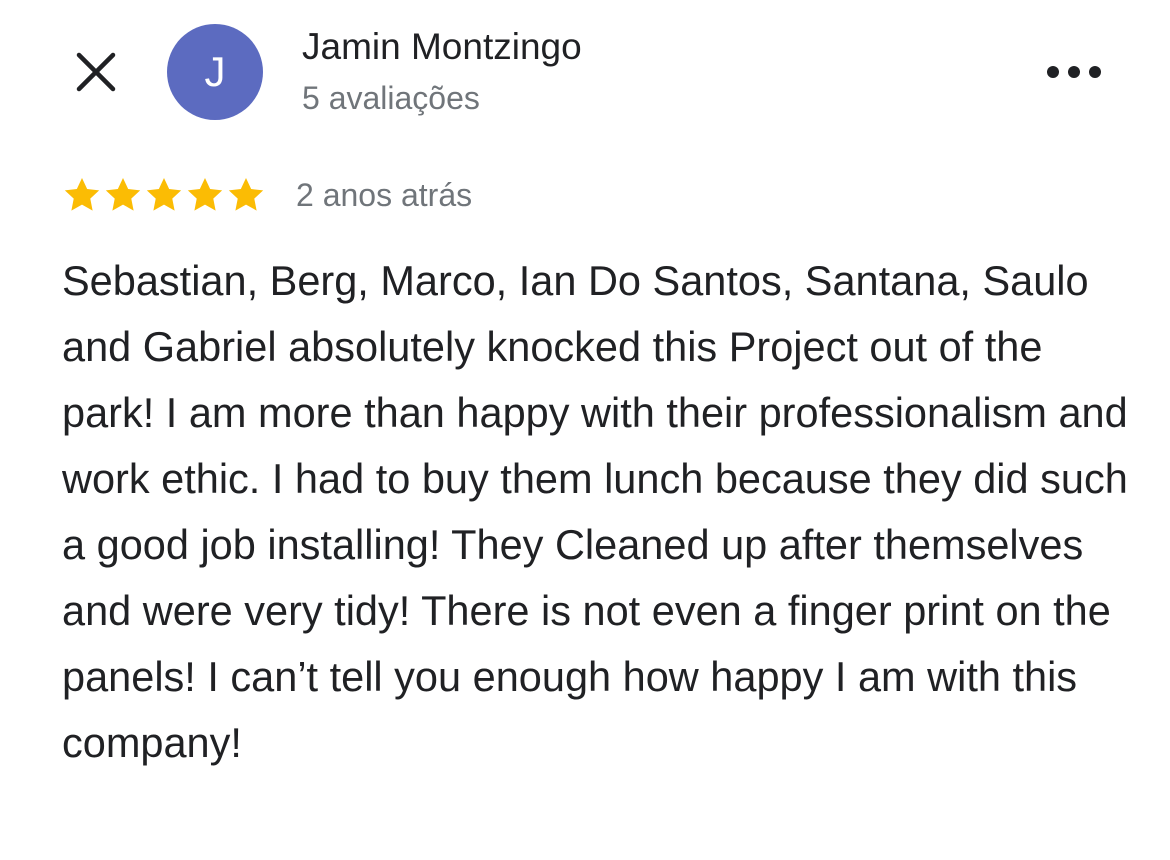 The width and height of the screenshot is (1170, 860). What do you see at coordinates (384, 194) in the screenshot?
I see `review-time: 2 anos atrás` at bounding box center [384, 194].